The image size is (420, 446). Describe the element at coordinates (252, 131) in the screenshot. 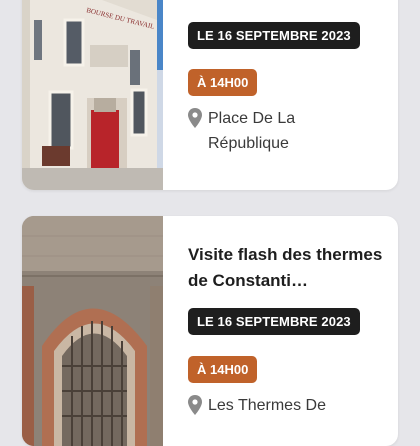

I see `event-location-text: Place De La République` at that location.